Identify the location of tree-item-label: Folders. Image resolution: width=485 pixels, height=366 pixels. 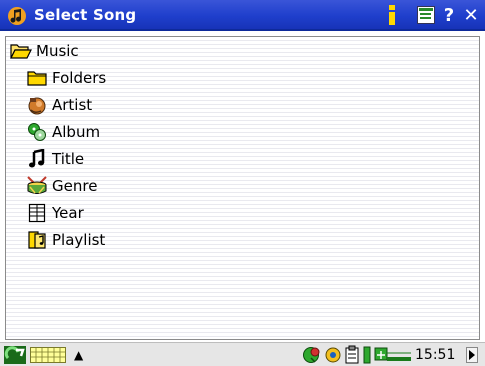
(79, 78).